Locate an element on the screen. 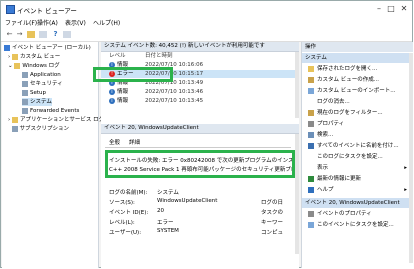  actions-event-header: イベント 20, WindowsUpdateClient is located at coordinates (357, 203).